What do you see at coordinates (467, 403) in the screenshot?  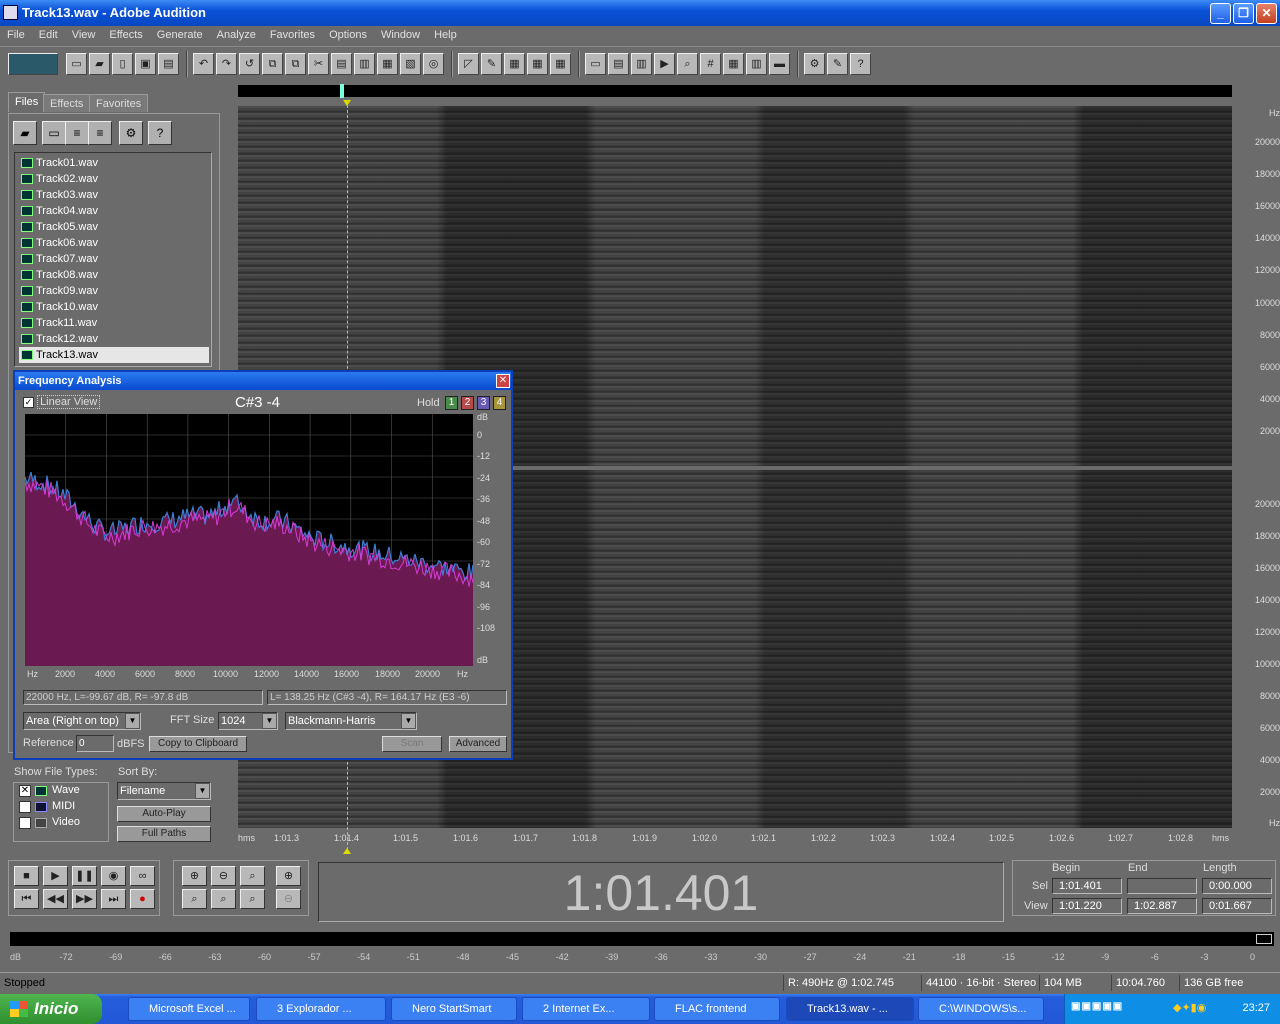 I see `hold-button-2: 2` at bounding box center [467, 403].